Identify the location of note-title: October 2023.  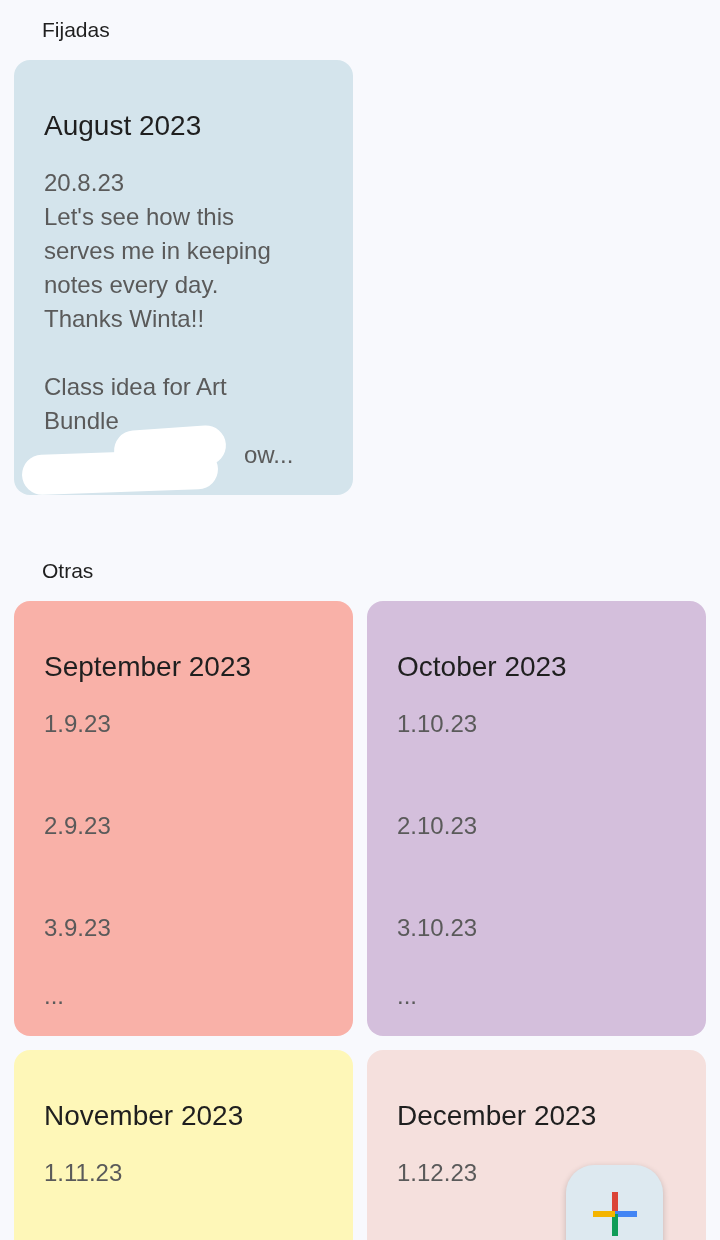
(482, 667).